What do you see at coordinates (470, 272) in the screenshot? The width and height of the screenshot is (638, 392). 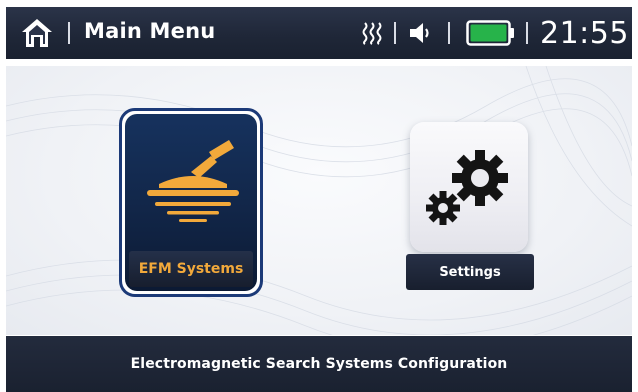 I see `settings-label: Settings` at bounding box center [470, 272].